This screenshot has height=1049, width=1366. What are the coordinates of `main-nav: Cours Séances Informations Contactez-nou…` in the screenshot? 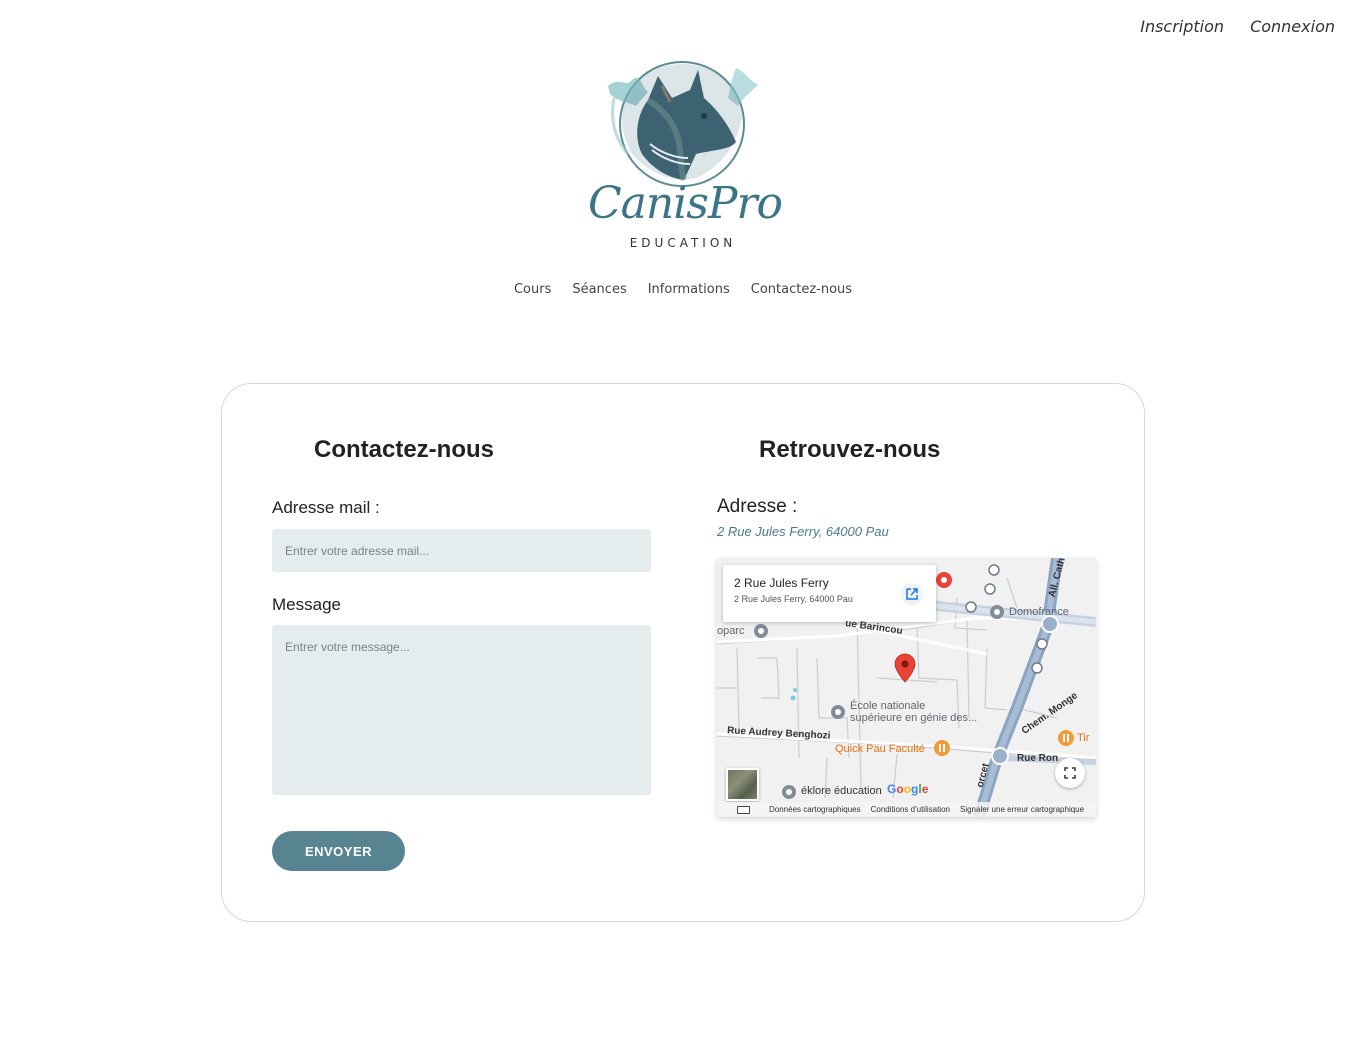 It's located at (683, 289).